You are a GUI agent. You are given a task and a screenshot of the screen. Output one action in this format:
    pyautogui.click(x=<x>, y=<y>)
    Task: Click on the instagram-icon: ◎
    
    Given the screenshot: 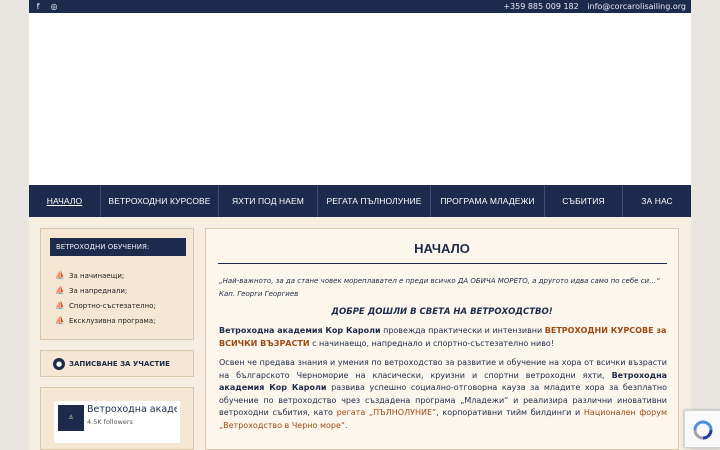 What is the action you would take?
    pyautogui.click(x=54, y=6)
    